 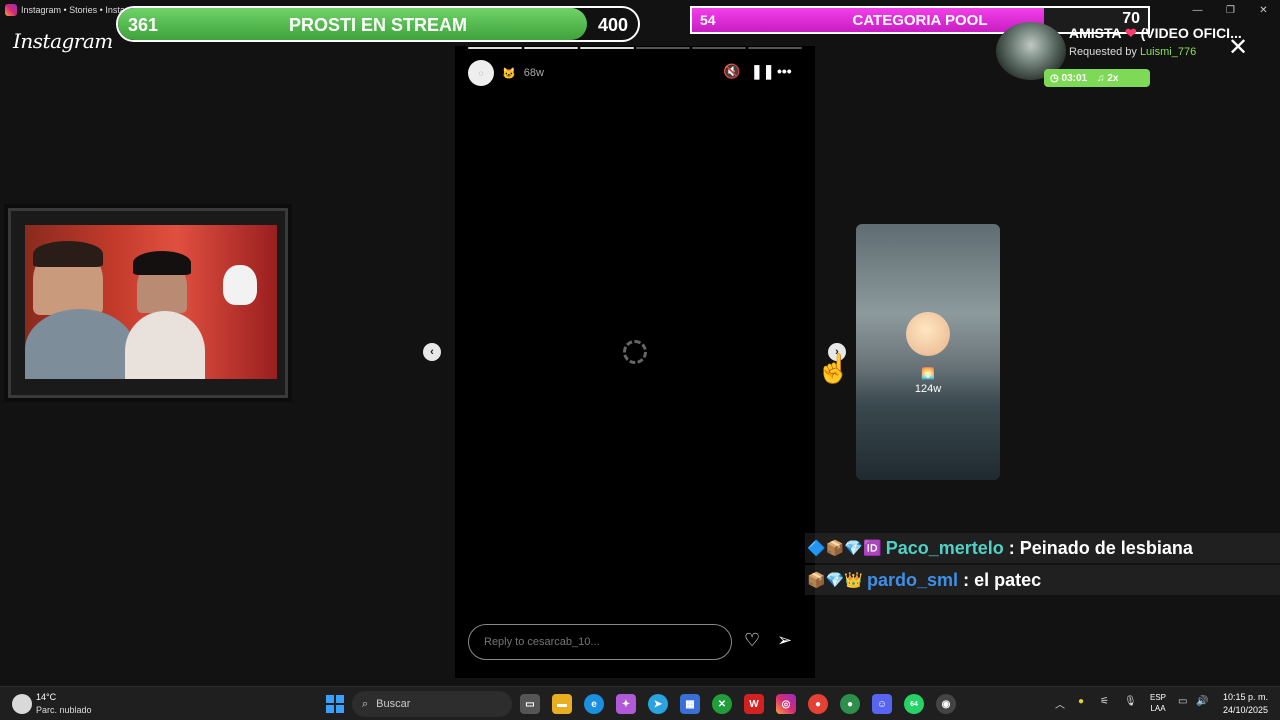 What do you see at coordinates (818, 704) in the screenshot?
I see `chrome-icon: ●` at bounding box center [818, 704].